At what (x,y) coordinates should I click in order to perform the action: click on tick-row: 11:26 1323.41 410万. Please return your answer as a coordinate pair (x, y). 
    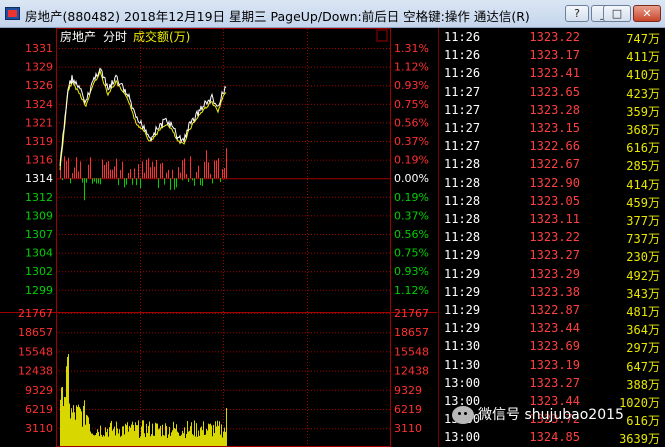
    Looking at the image, I should click on (552, 73).